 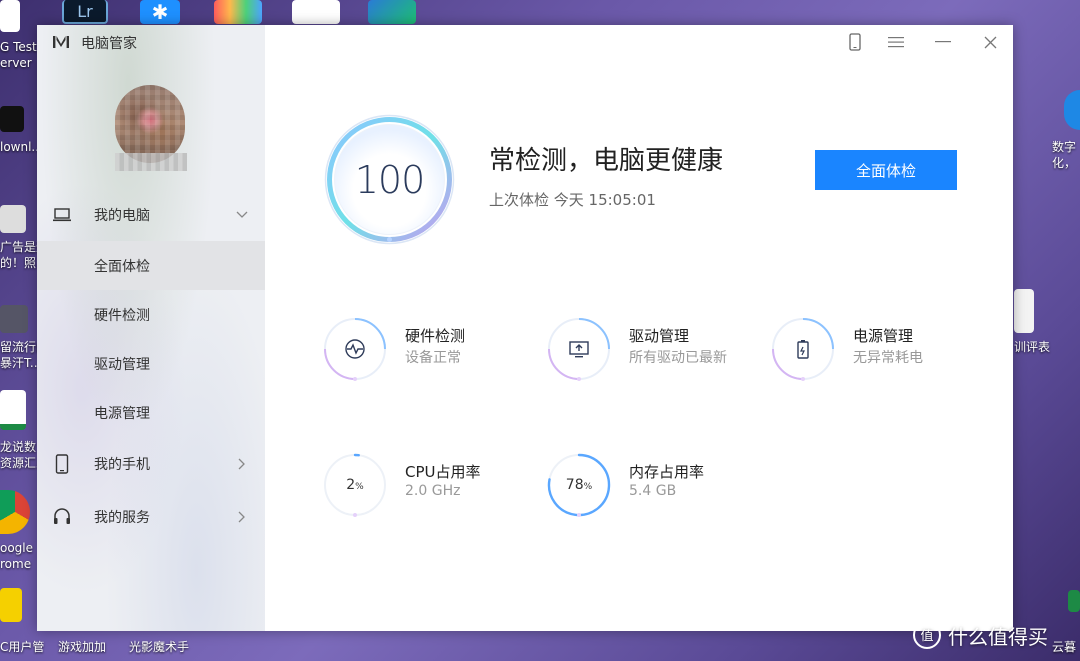 What do you see at coordinates (150, 124) in the screenshot?
I see `avatar` at bounding box center [150, 124].